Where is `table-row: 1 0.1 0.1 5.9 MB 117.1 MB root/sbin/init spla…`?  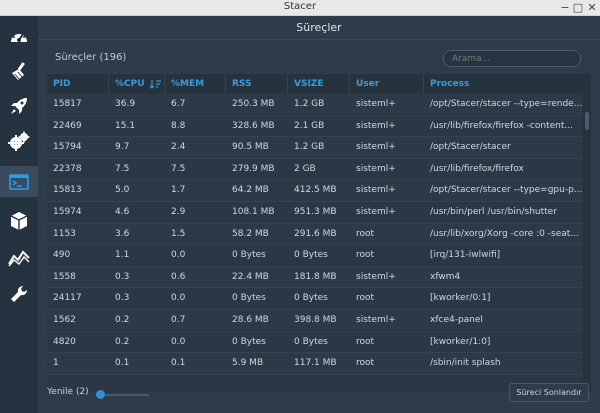
table-row: 1 0.1 0.1 5.9 MB 117.1 MB root/sbin/init spla… is located at coordinates (315, 364).